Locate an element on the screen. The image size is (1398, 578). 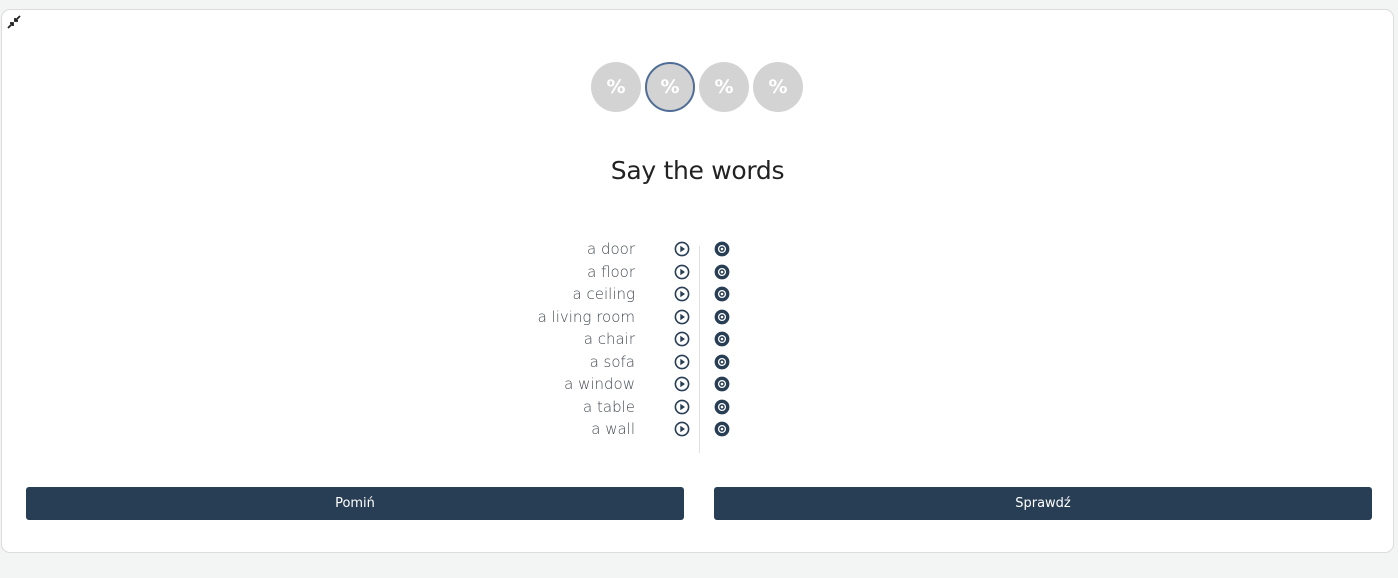
word-label: a living room is located at coordinates (586, 316).